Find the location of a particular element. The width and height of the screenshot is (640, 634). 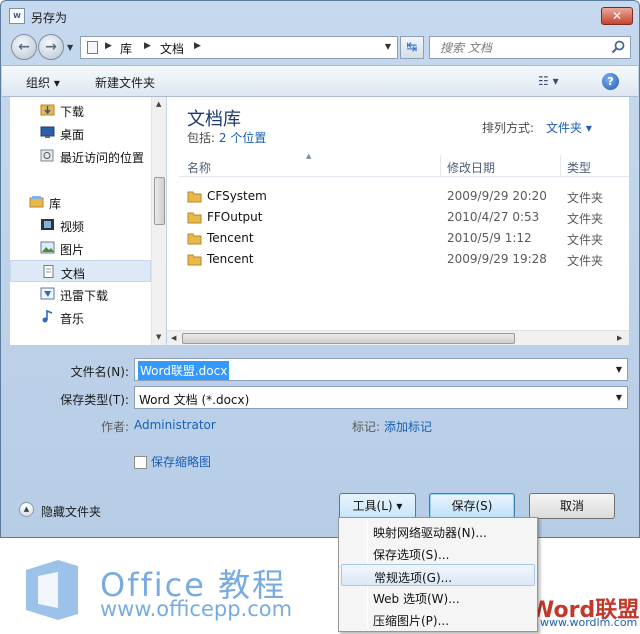

scroll-right-icon: ▶ is located at coordinates (619, 338).